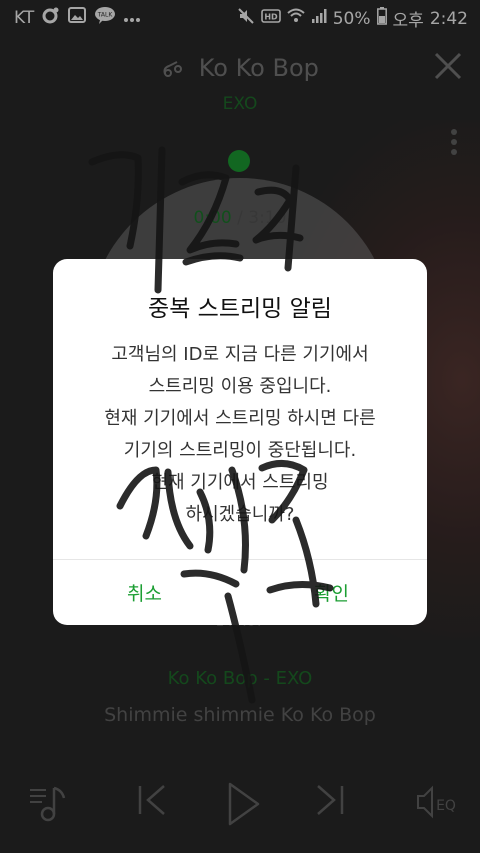 This screenshot has width=480, height=853. Describe the element at coordinates (240, 482) in the screenshot. I see `dialog-message-line: 현재 기기에서 스트리밍` at that location.